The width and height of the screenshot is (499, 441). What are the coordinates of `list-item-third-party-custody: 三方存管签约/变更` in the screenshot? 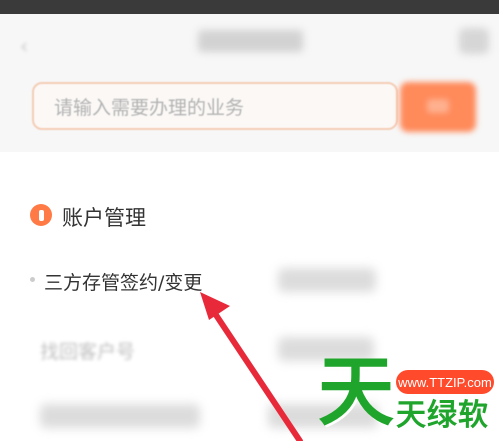 It's located at (123, 281).